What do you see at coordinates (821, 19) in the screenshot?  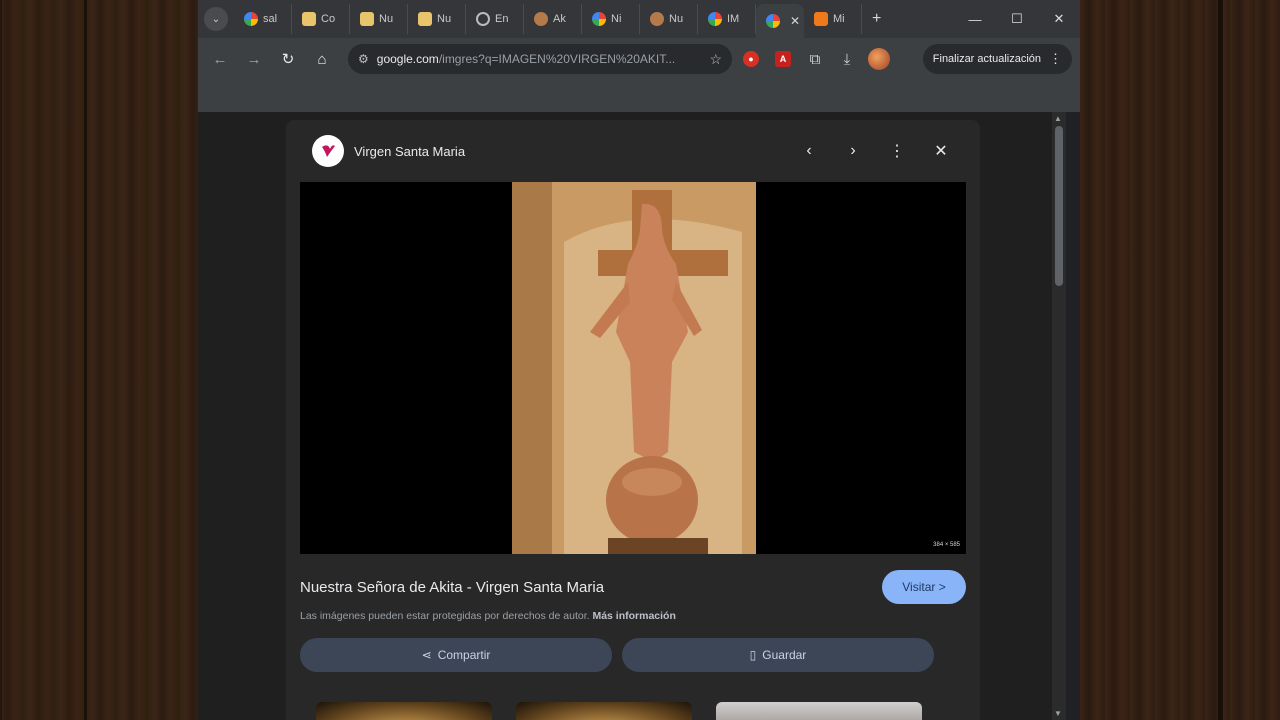 I see `blogger-icon` at bounding box center [821, 19].